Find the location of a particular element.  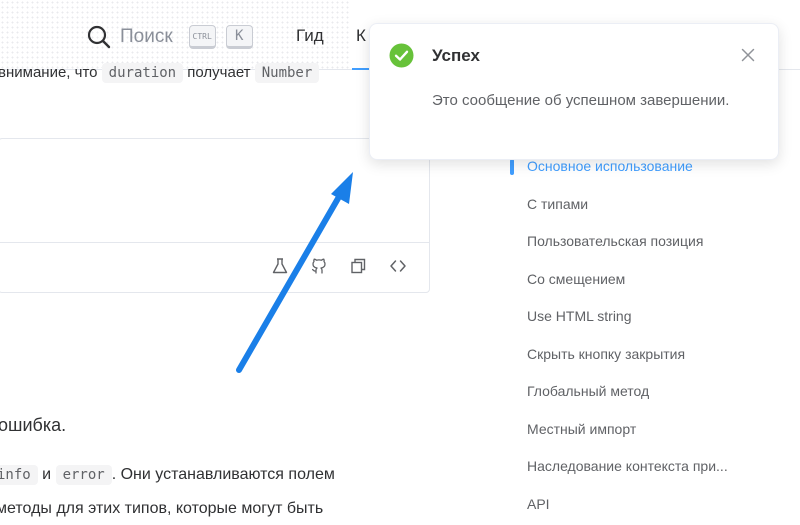

close-icon is located at coordinates (748, 55).